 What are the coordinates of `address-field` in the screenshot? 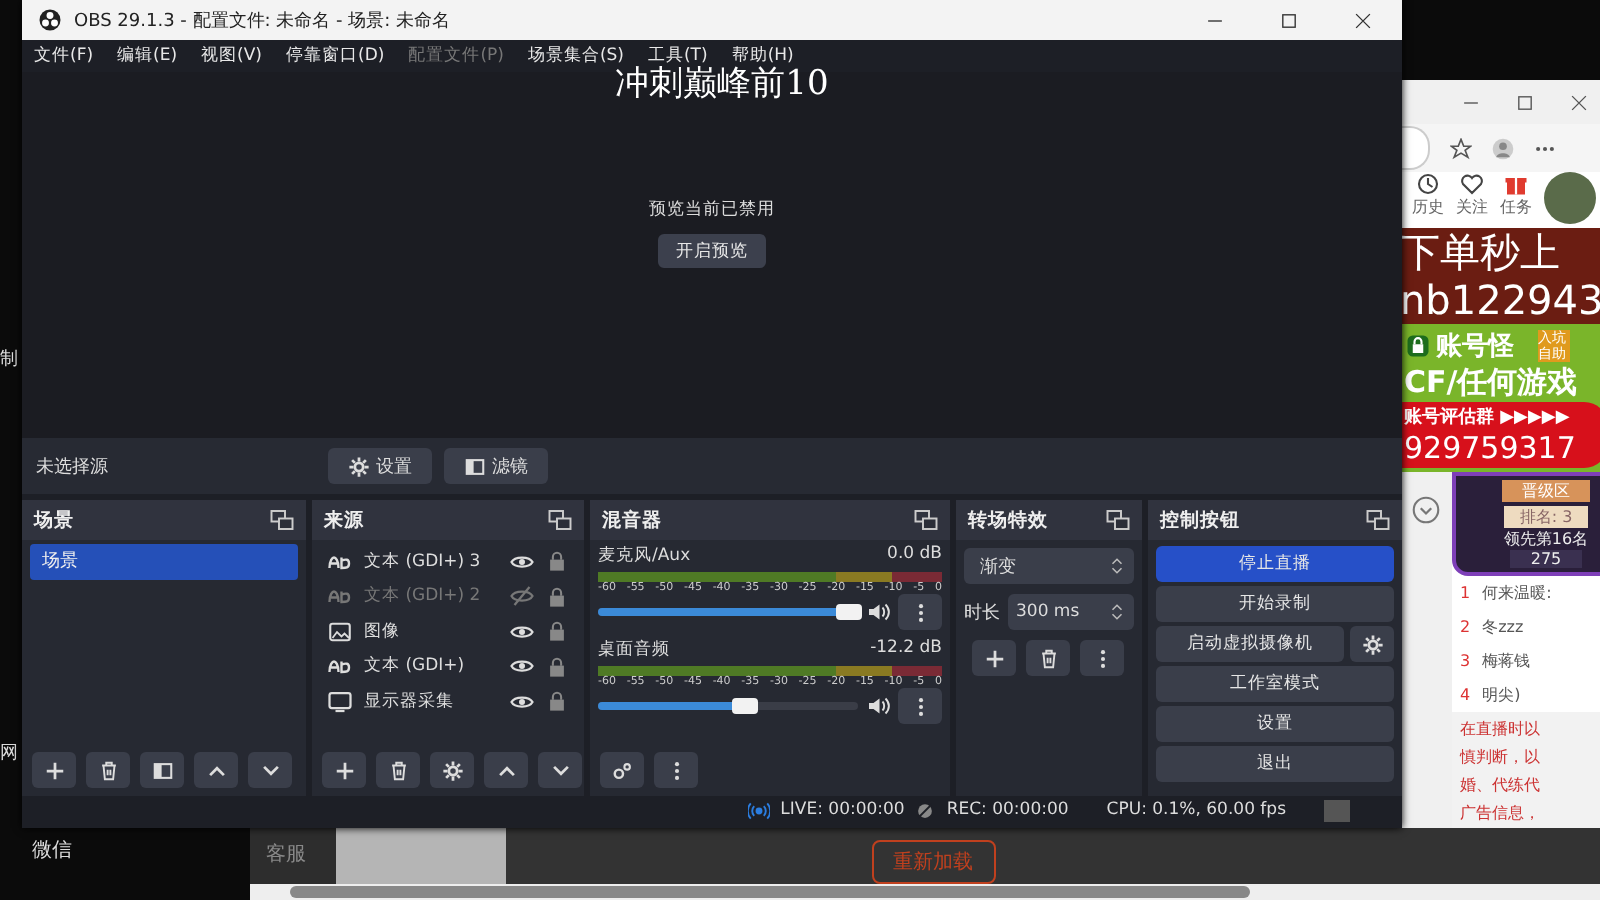 It's located at (1415, 148).